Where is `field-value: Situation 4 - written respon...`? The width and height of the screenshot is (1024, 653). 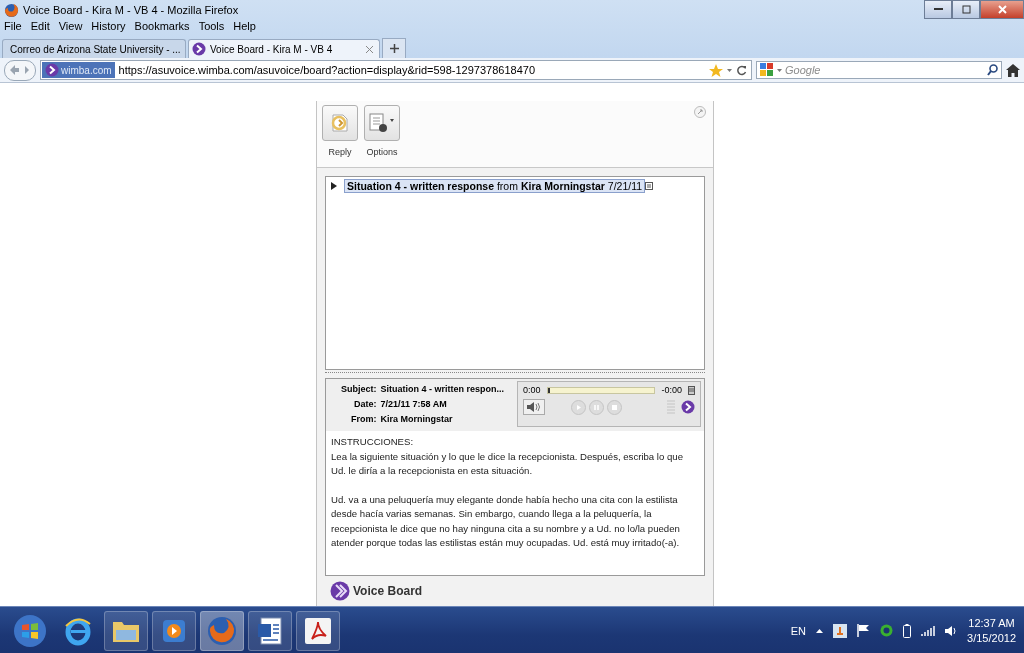 field-value: Situation 4 - written respon... is located at coordinates (442, 390).